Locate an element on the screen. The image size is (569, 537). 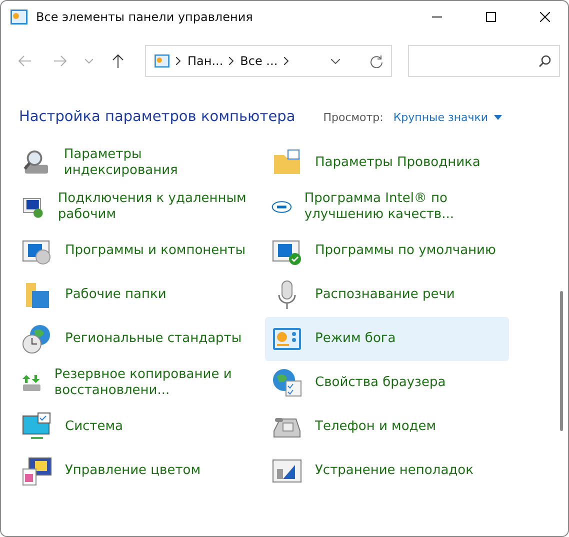
control-panel-item: Система is located at coordinates (137, 427).